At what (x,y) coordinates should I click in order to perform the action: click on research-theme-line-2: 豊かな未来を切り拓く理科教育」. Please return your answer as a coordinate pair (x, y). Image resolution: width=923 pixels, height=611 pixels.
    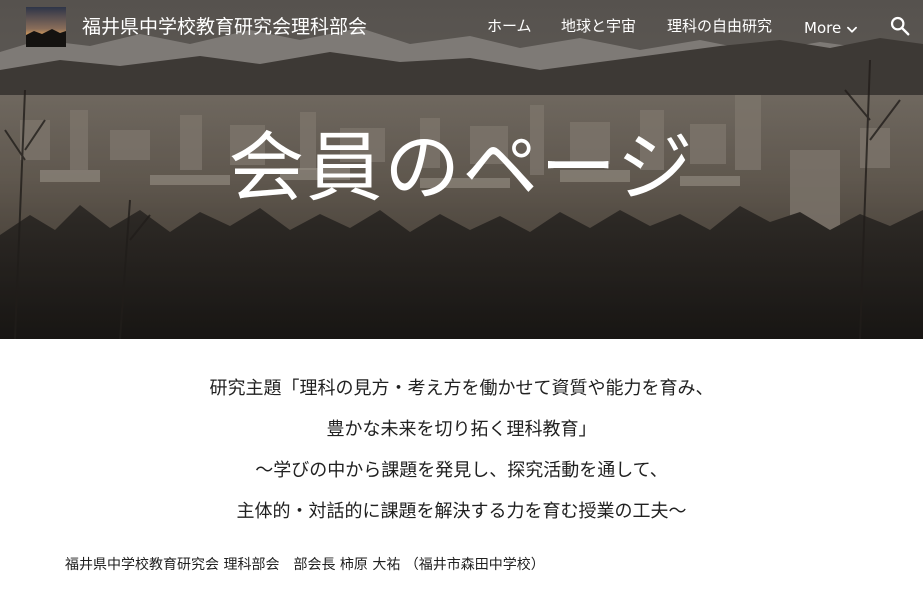
    Looking at the image, I should click on (461, 429).